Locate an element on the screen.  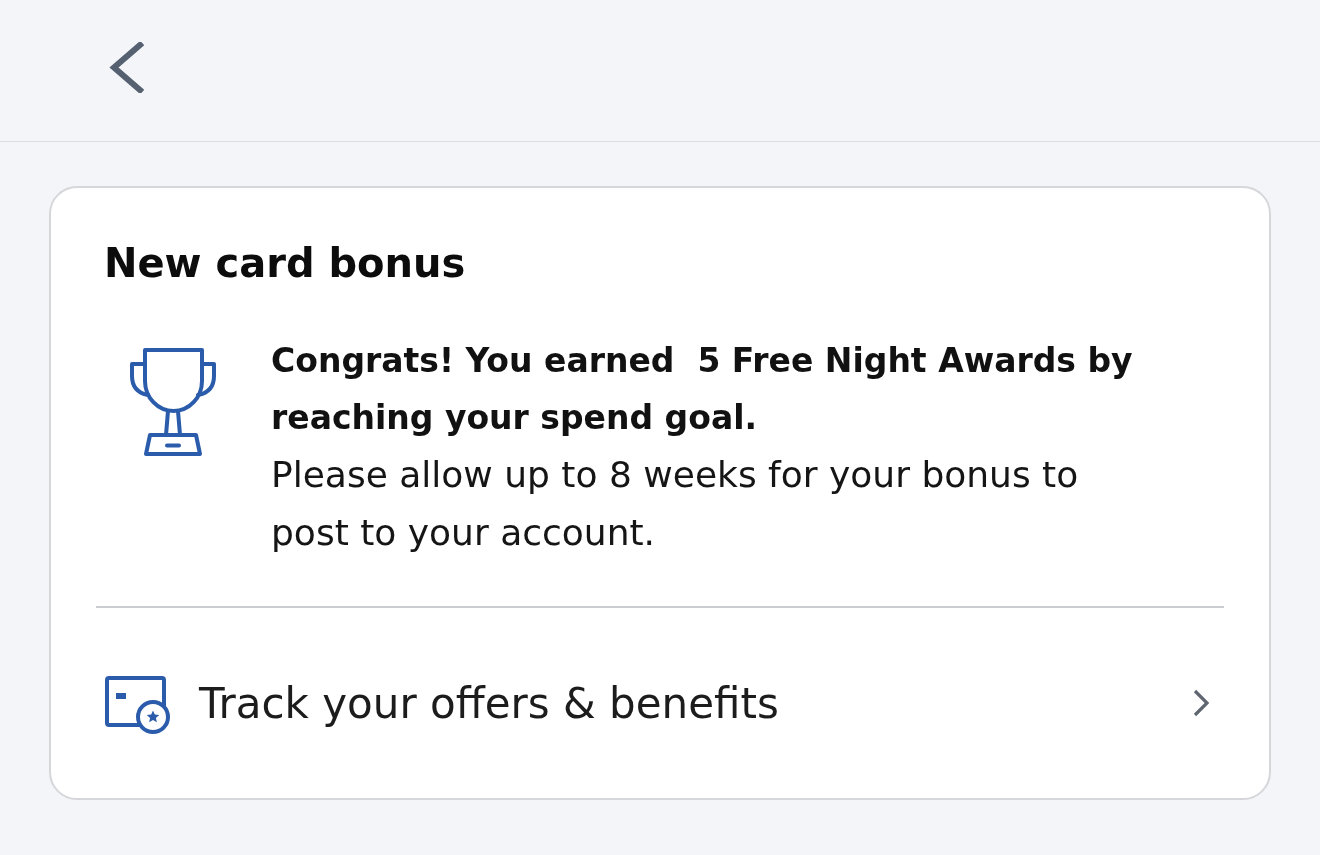
bonus-headline: Congrats! You earned 5 Free Night Awards by reaching your spend goal. is located at coordinates (702, 389).